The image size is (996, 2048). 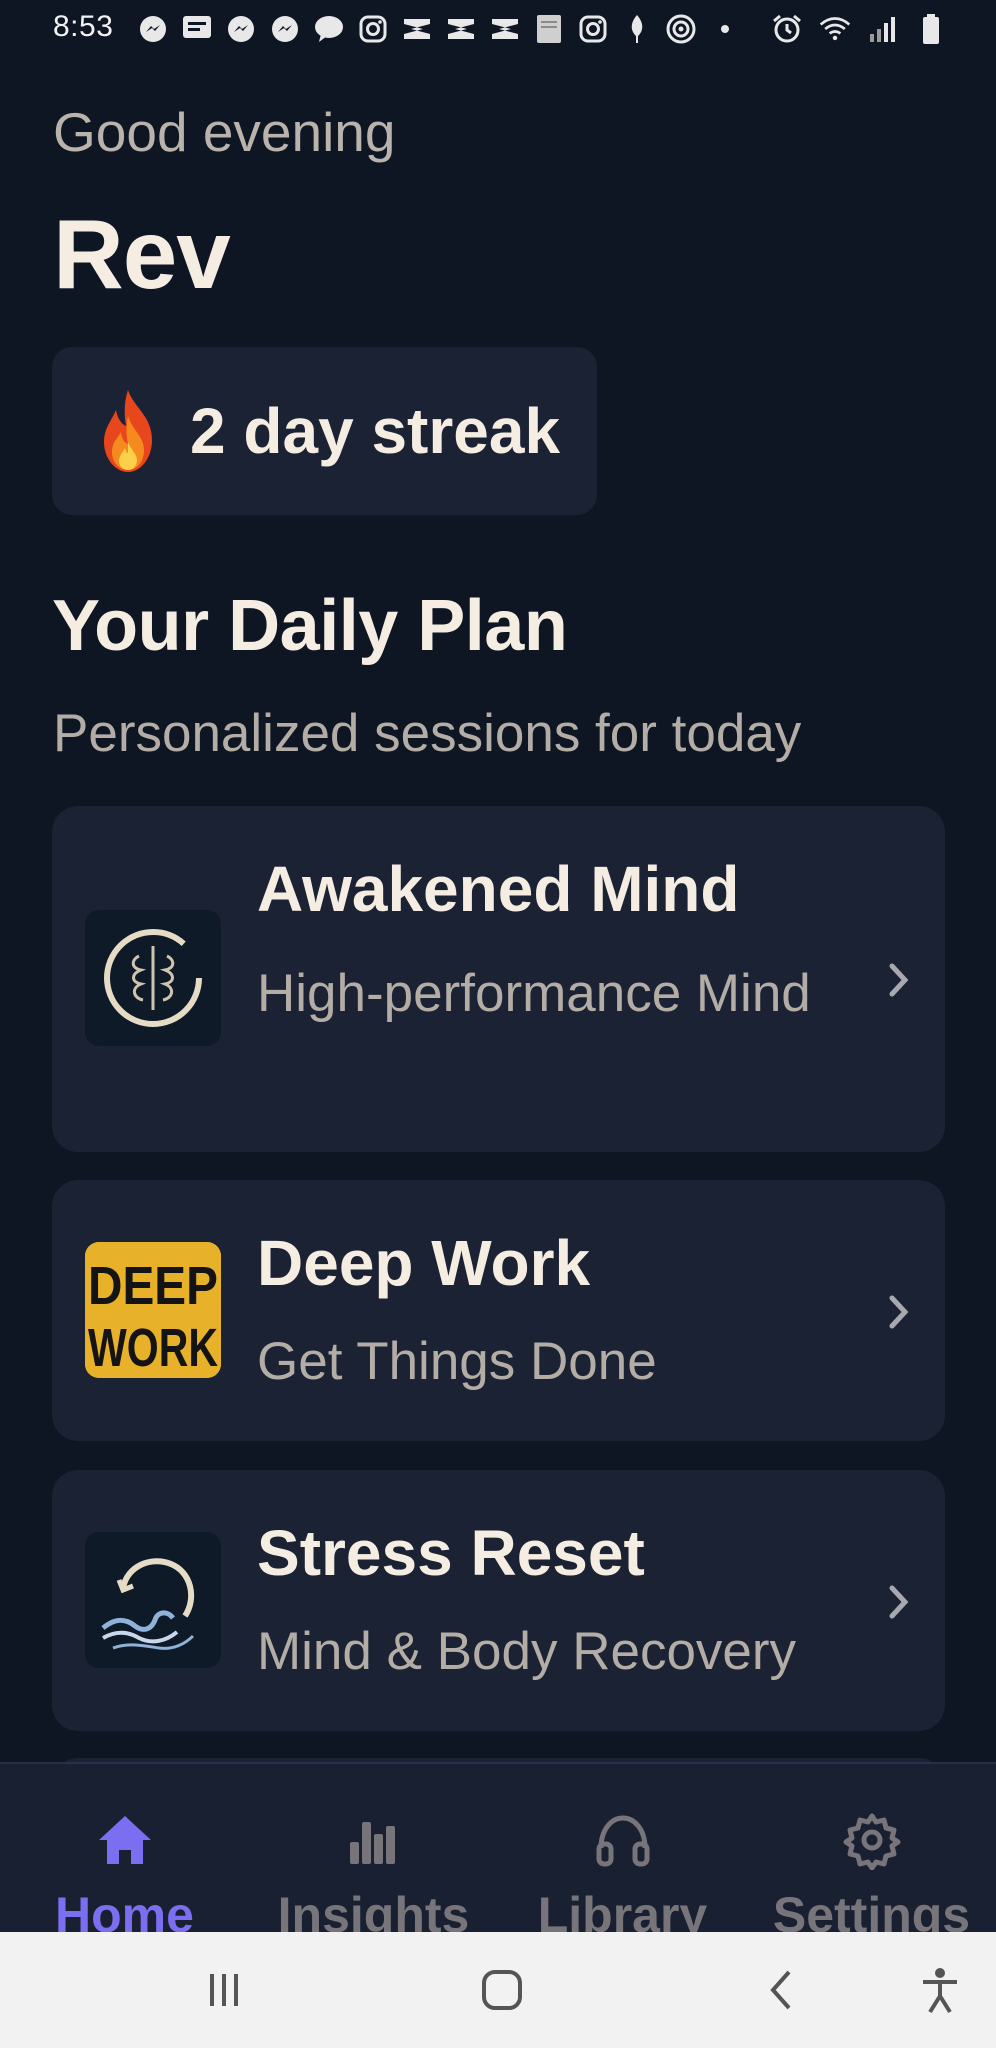 I want to click on notification-icons, so click(x=439, y=29).